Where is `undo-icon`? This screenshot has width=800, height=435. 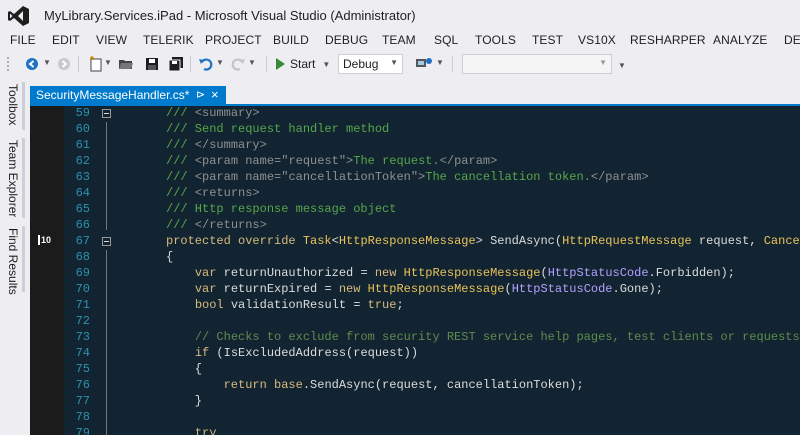
undo-icon is located at coordinates (206, 64).